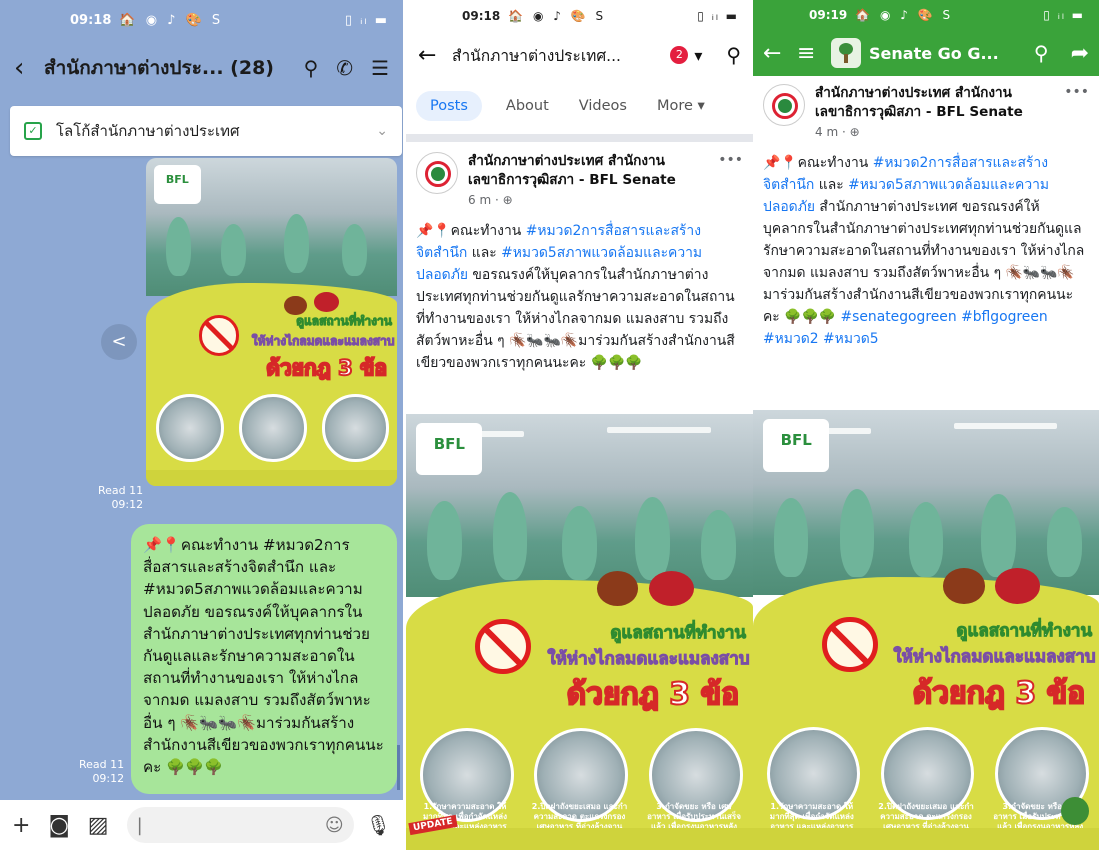 The image size is (1099, 850). Describe the element at coordinates (814, 53) in the screenshot. I see `menu-icon: ≡` at that location.